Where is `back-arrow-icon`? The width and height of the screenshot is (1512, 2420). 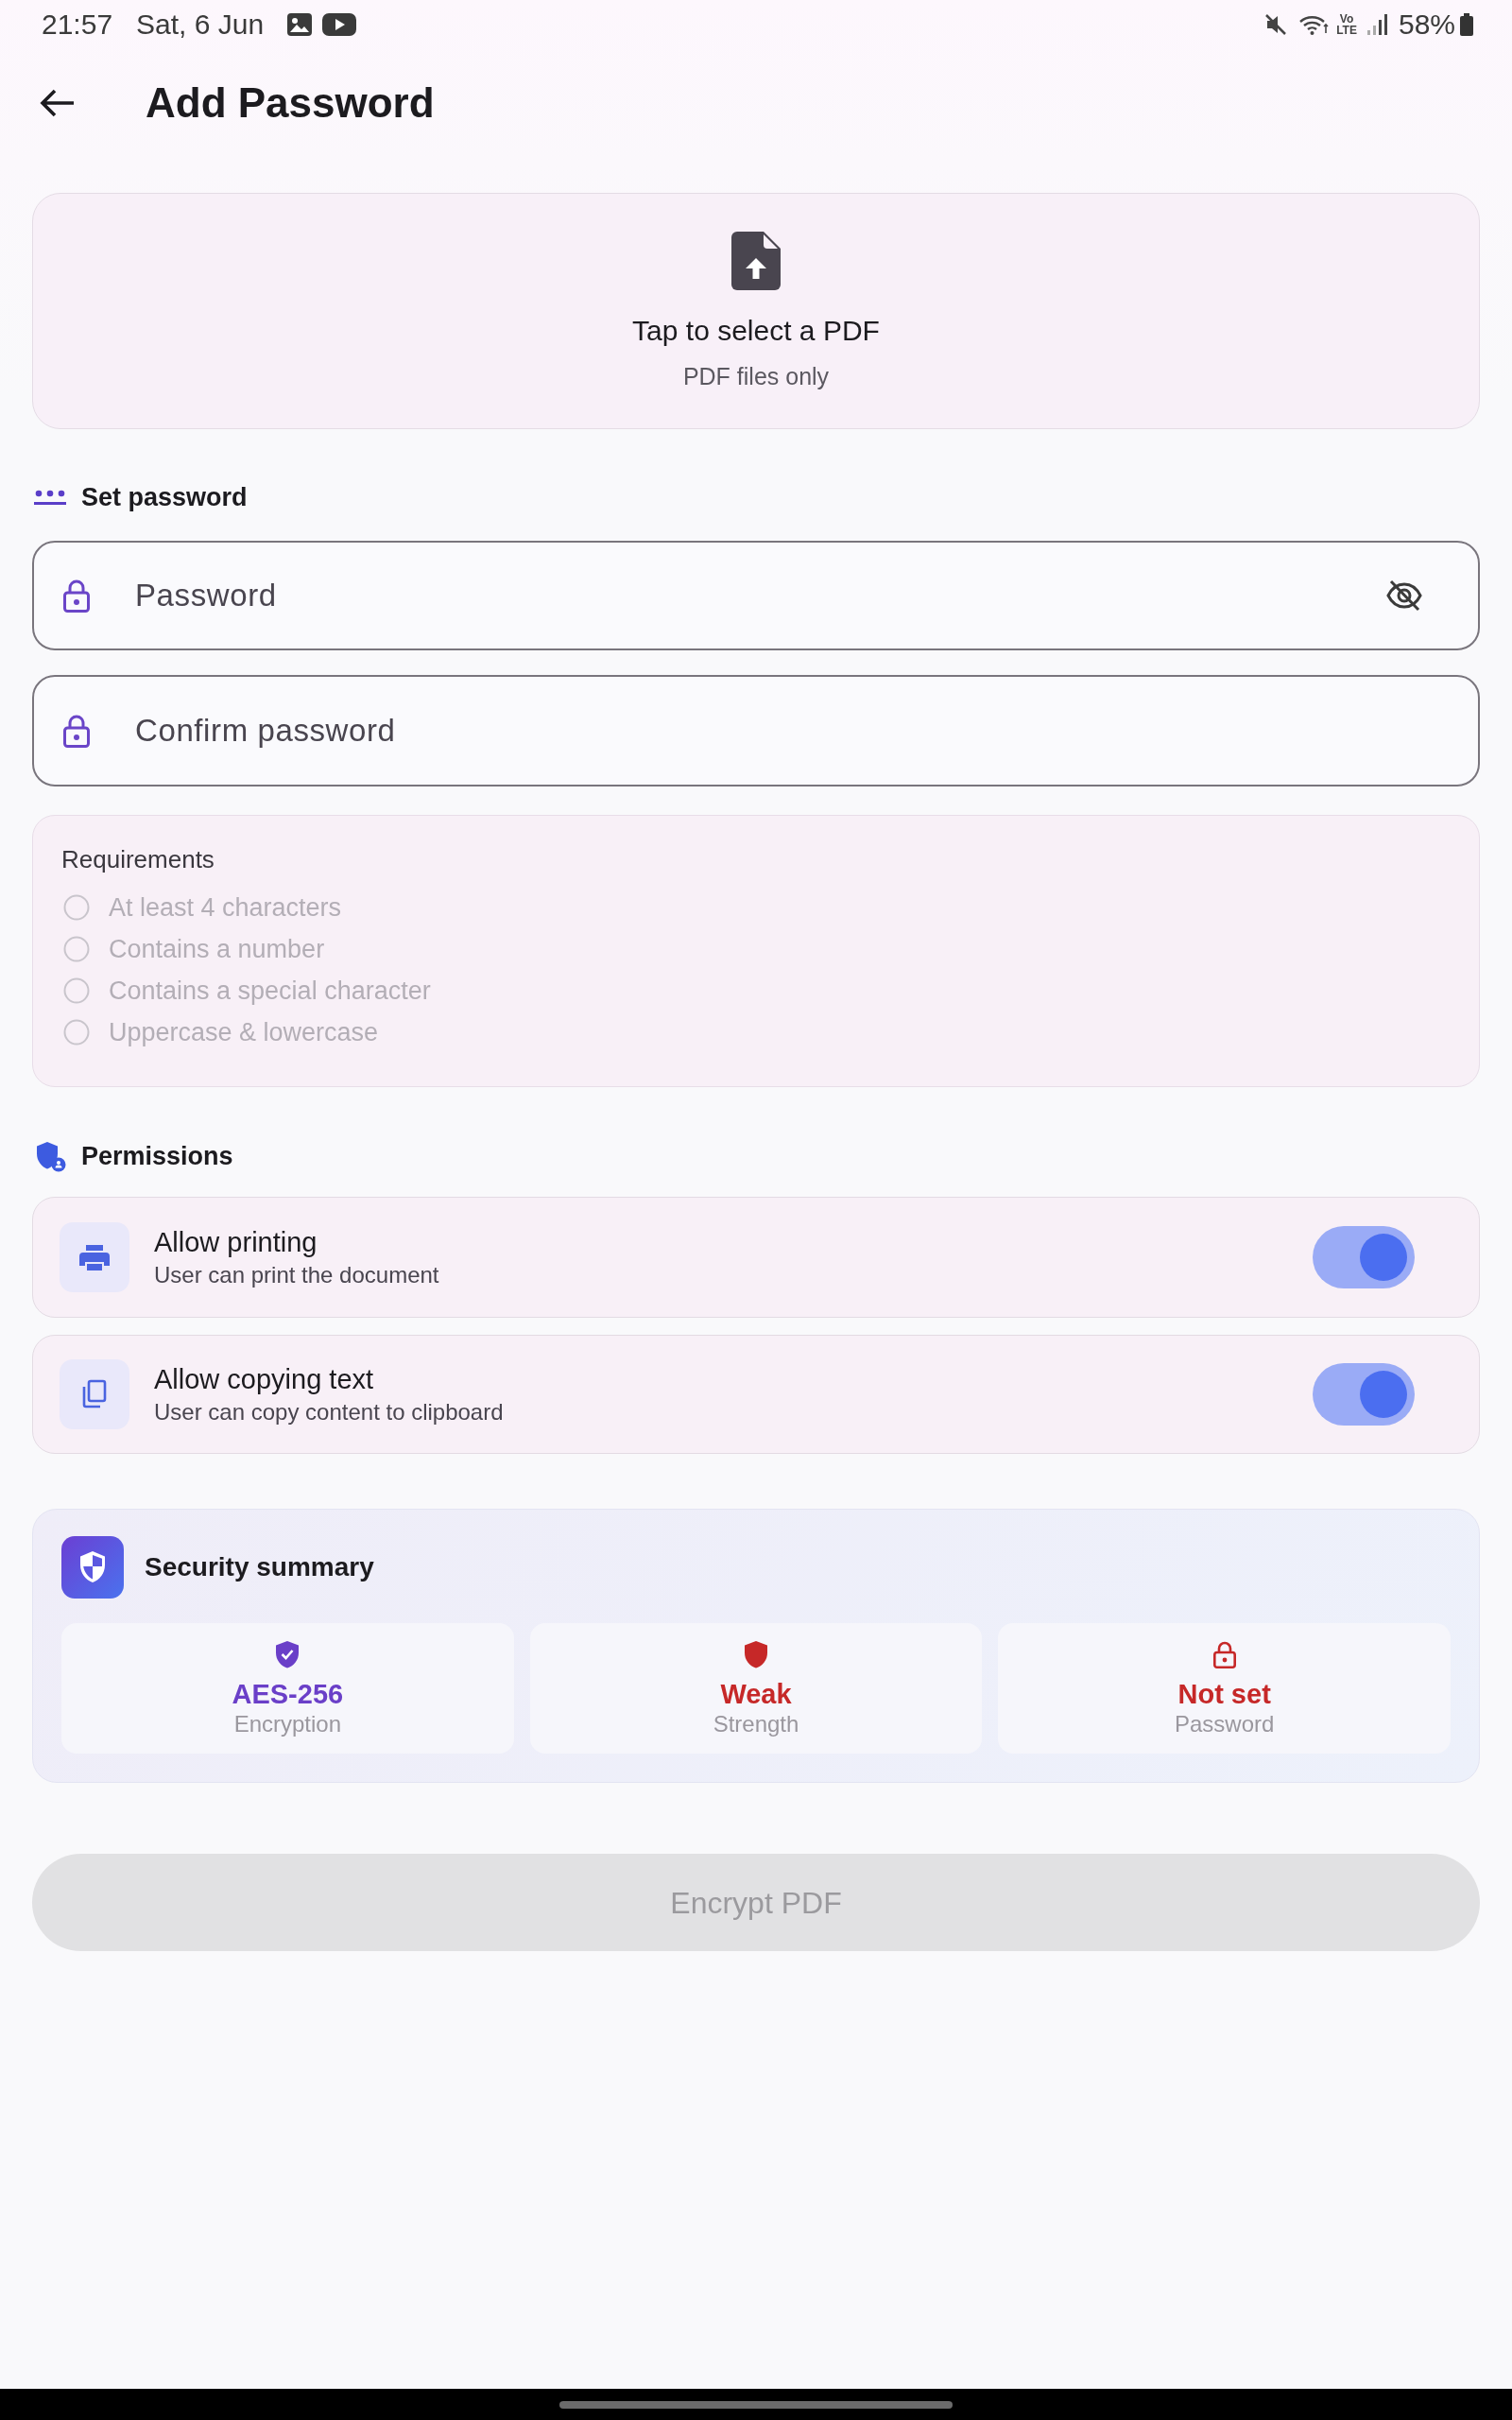 back-arrow-icon is located at coordinates (57, 103).